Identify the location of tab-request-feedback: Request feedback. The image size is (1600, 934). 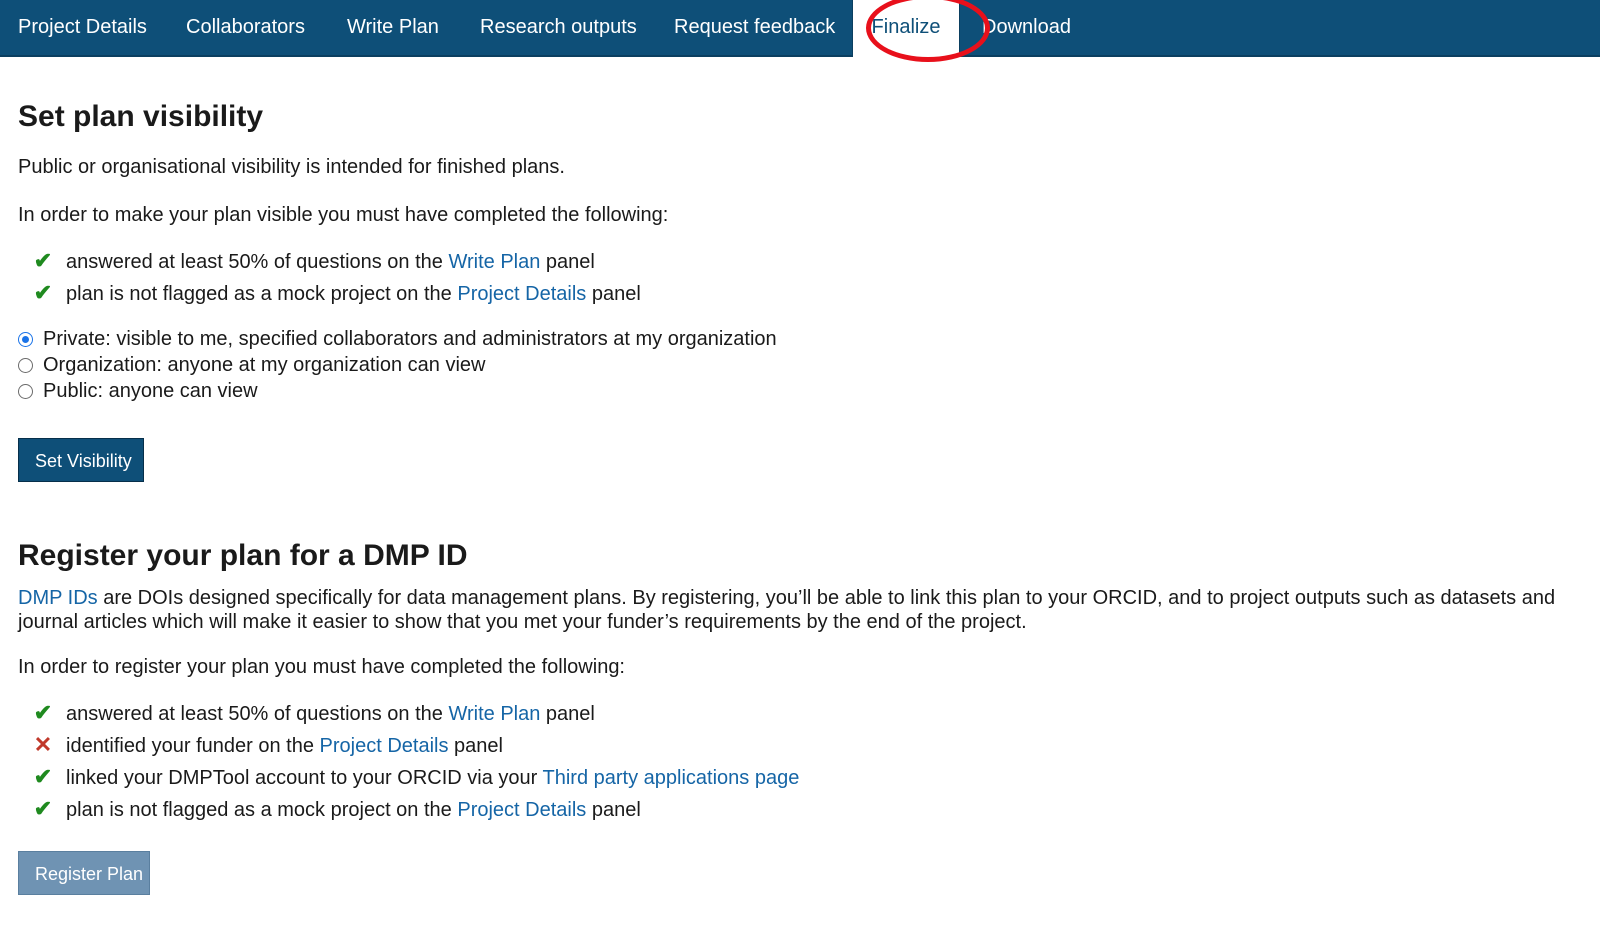
(754, 27).